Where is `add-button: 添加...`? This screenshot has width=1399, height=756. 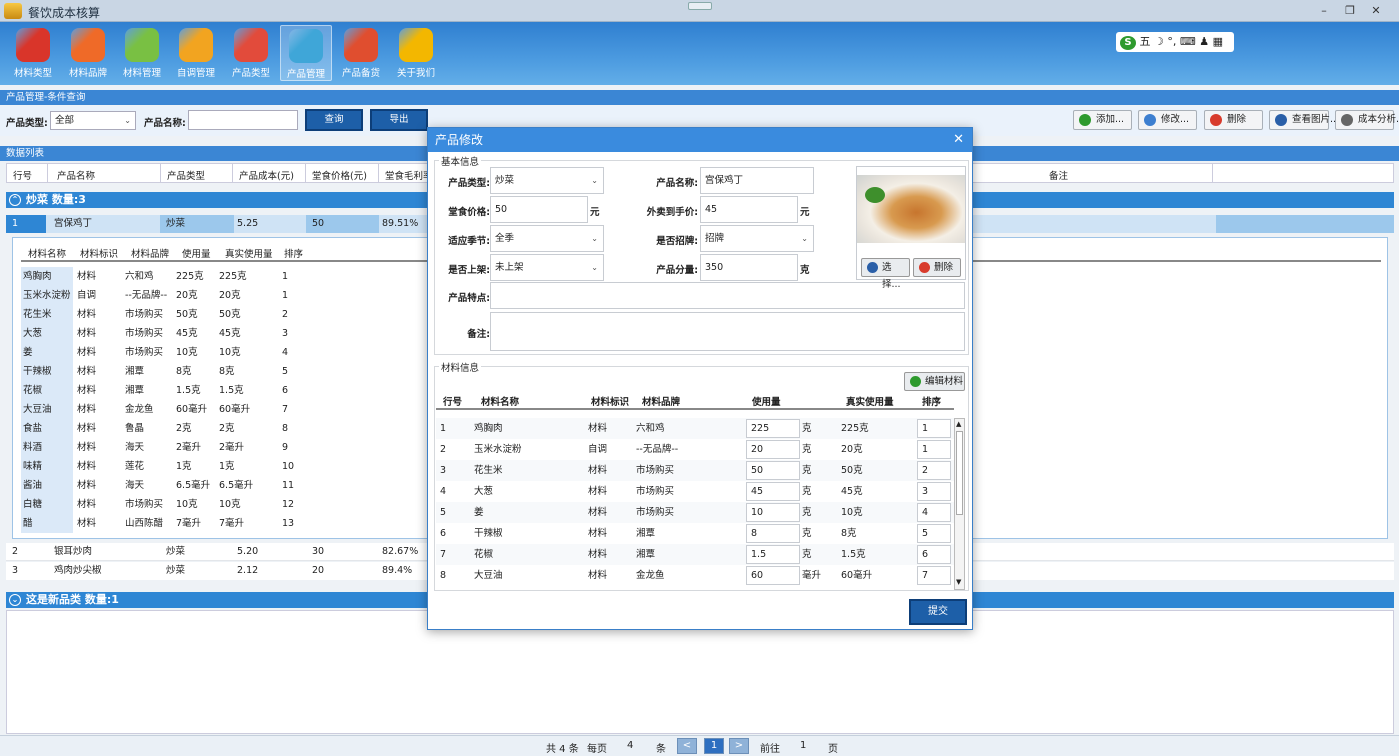 add-button: 添加... is located at coordinates (1102, 120).